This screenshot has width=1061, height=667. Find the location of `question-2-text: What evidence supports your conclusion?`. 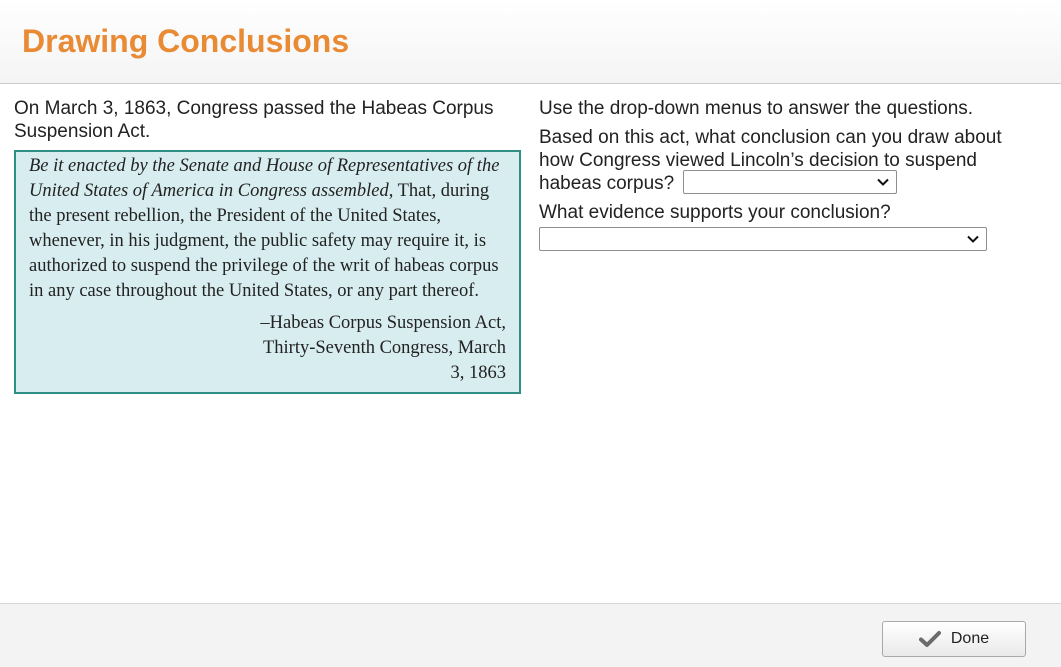

question-2-text: What evidence supports your conclusion? is located at coordinates (715, 212).